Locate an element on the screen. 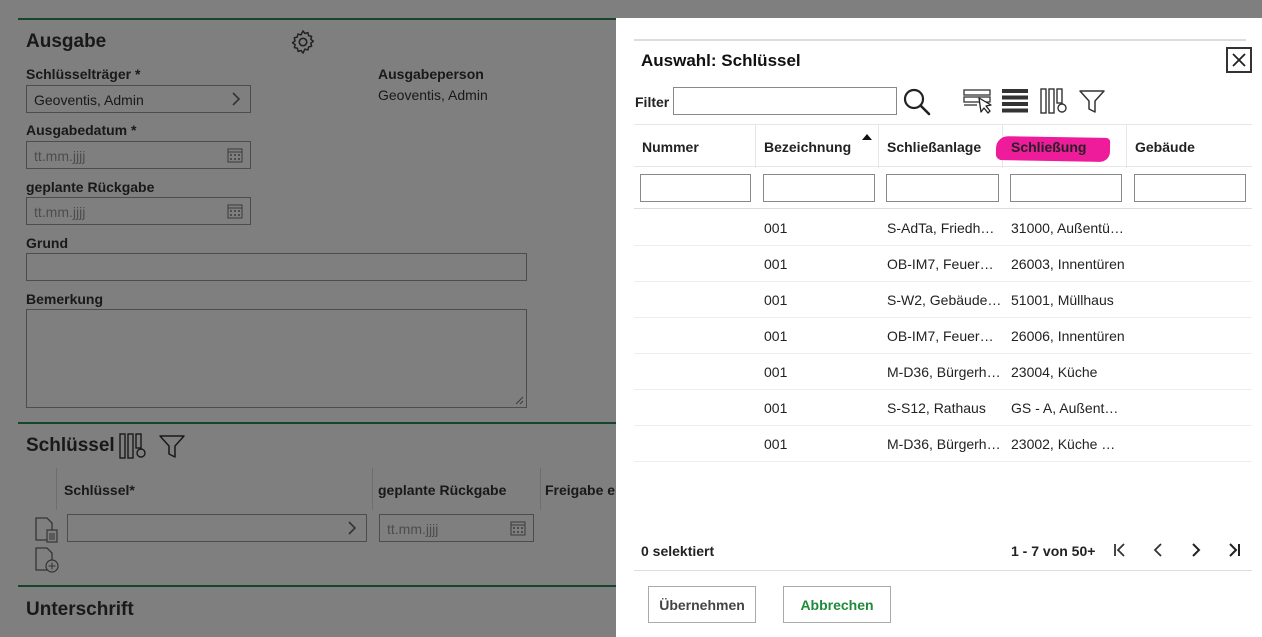  previous-page-button is located at coordinates (1158, 550).